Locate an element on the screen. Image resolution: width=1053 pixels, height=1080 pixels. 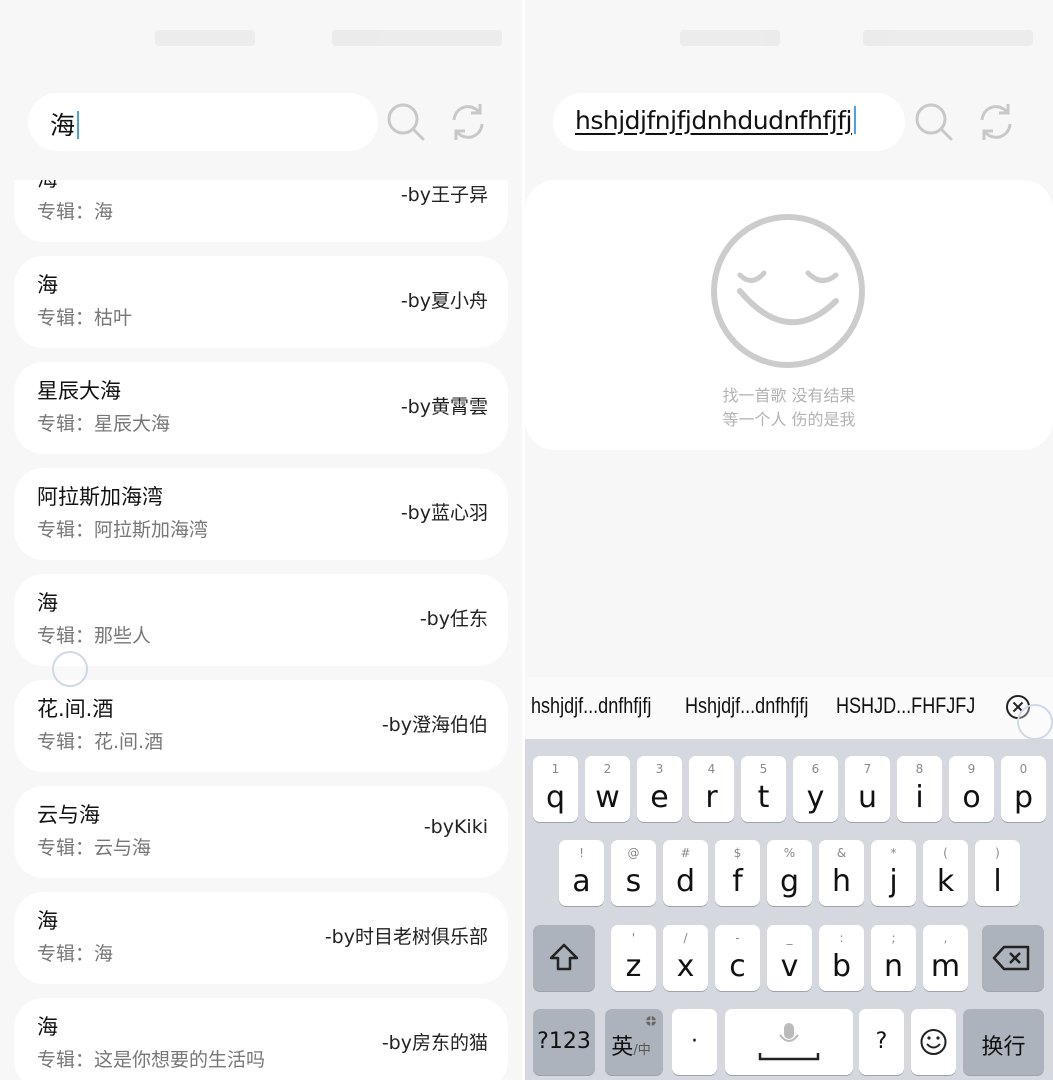
key-m: ,m is located at coordinates (945, 958).